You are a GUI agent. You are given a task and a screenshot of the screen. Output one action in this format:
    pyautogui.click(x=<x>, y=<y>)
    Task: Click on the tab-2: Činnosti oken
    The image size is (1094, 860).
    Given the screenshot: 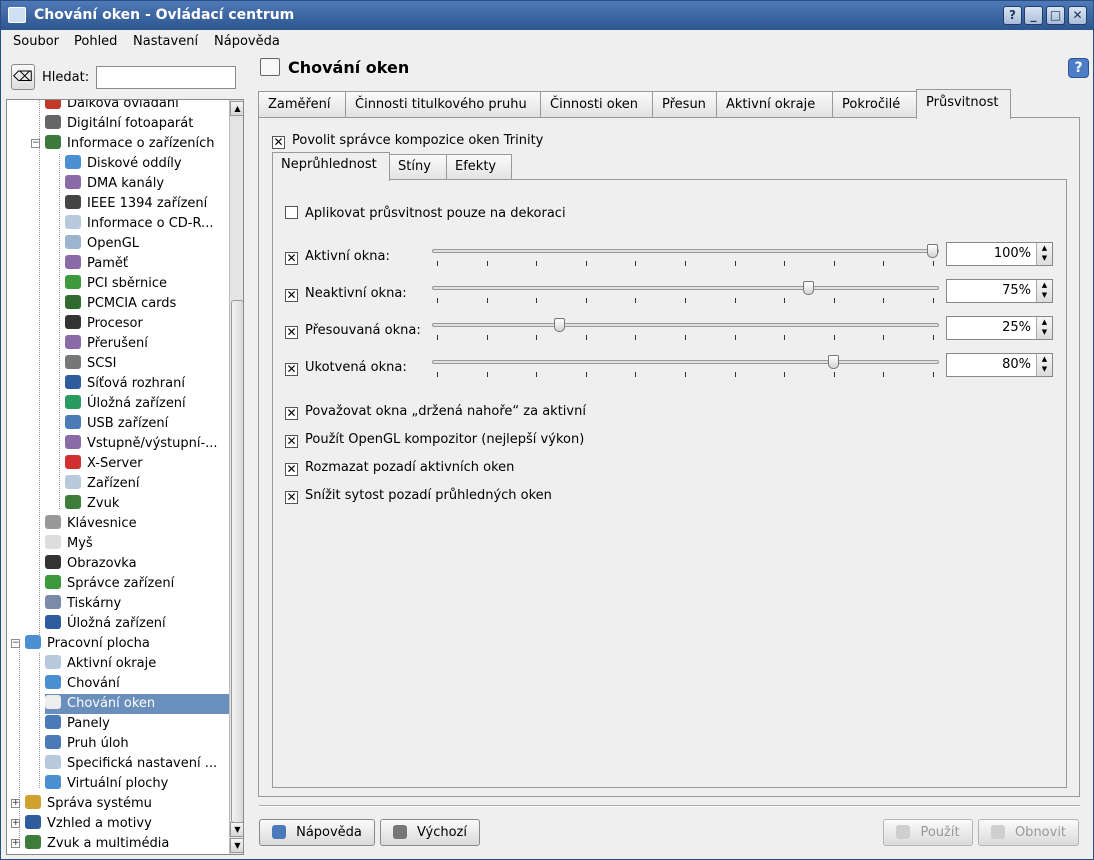 What is the action you would take?
    pyautogui.click(x=596, y=104)
    